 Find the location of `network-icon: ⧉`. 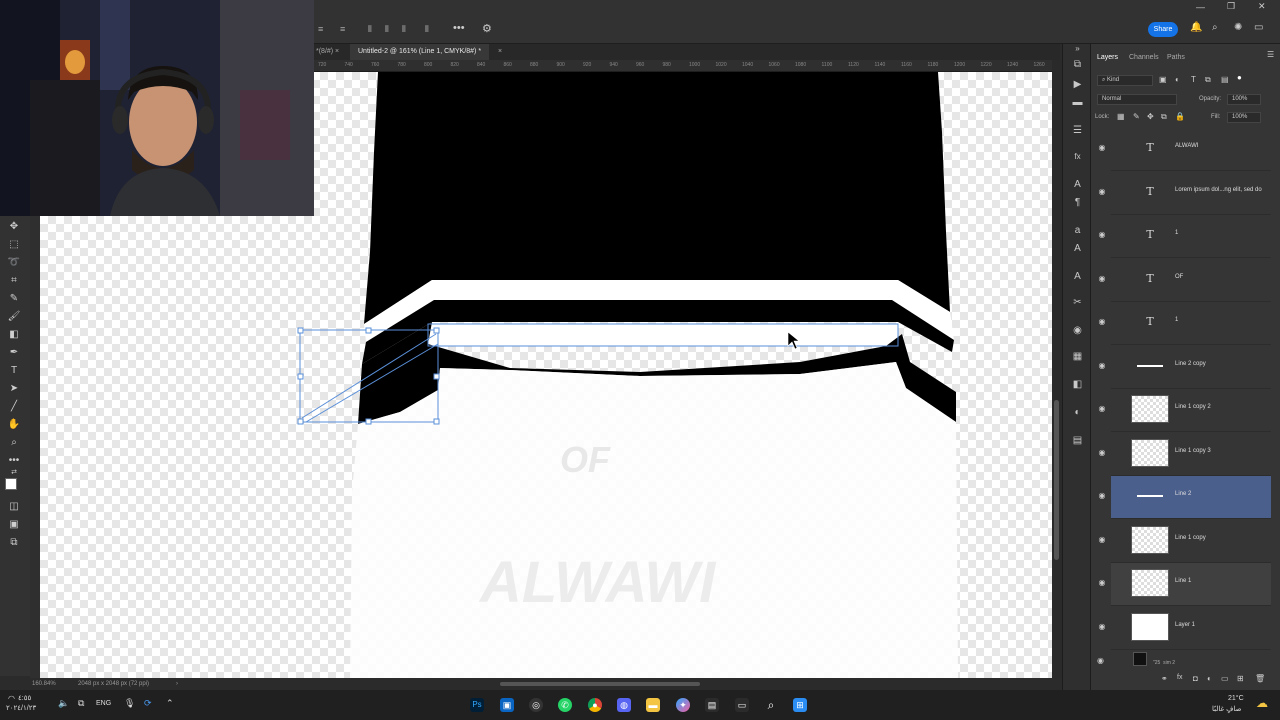

network-icon: ⧉ is located at coordinates (81, 703).